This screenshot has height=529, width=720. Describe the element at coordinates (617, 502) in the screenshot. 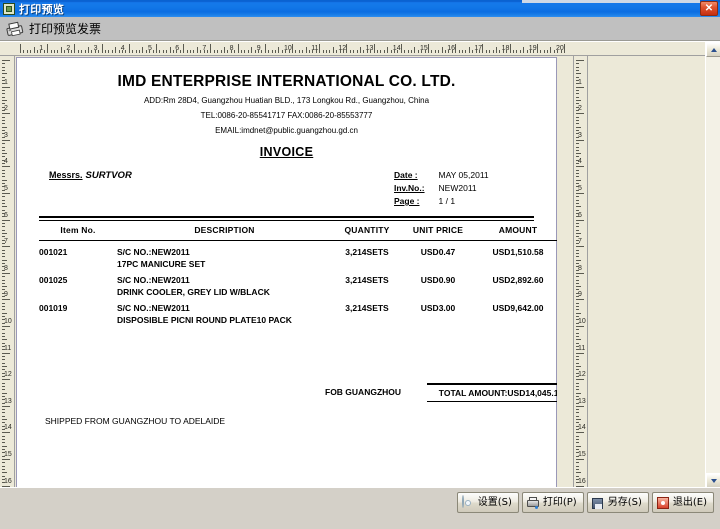

I see `save-as-button: 另存(S)` at that location.